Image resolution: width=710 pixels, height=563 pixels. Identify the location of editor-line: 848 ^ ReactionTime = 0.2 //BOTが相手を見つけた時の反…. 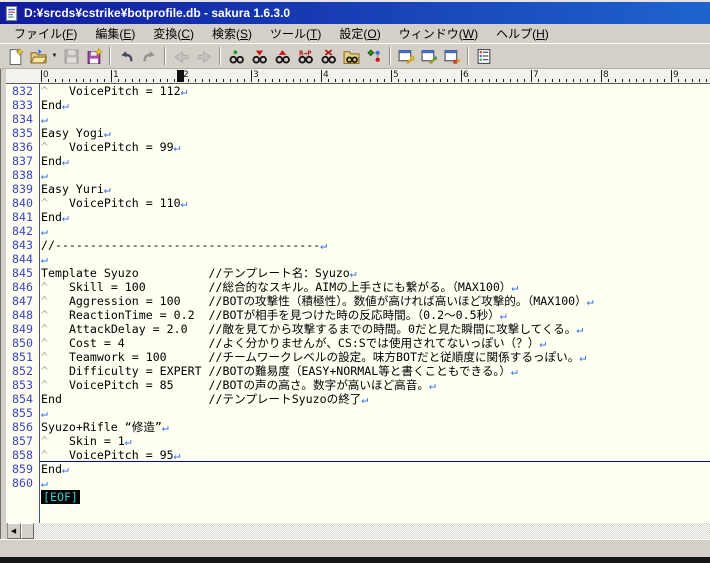
(358, 315).